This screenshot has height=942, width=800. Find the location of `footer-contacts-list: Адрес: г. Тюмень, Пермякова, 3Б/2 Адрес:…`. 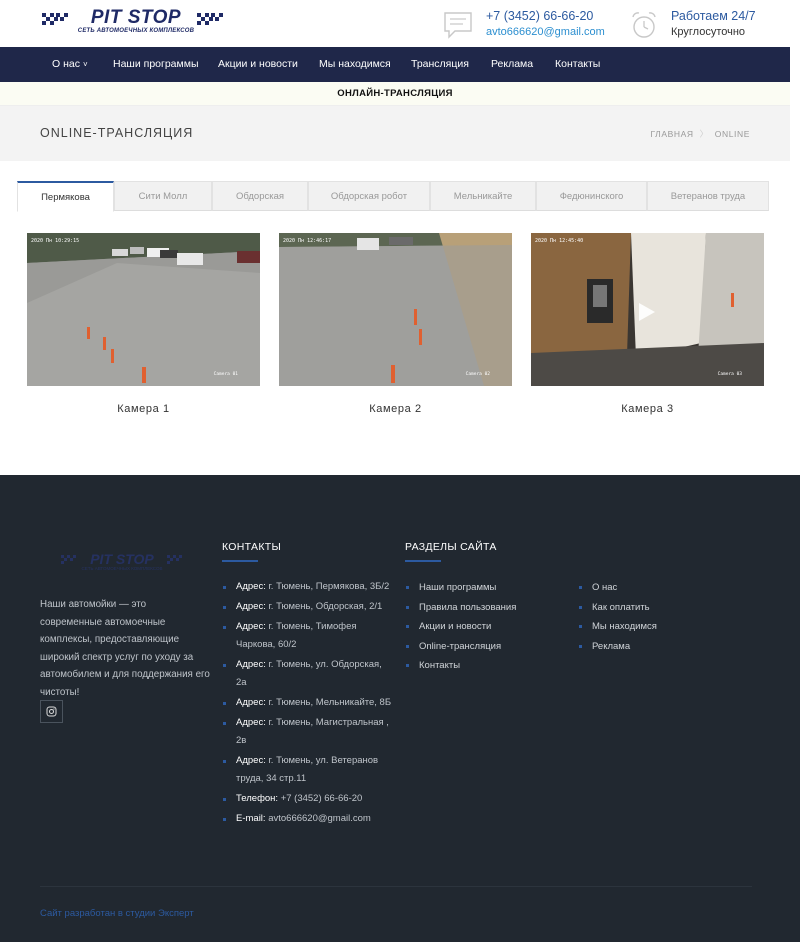

footer-contacts-list: Адрес: г. Тюмень, Пермякова, 3Б/2 Адрес:… is located at coordinates (307, 704).